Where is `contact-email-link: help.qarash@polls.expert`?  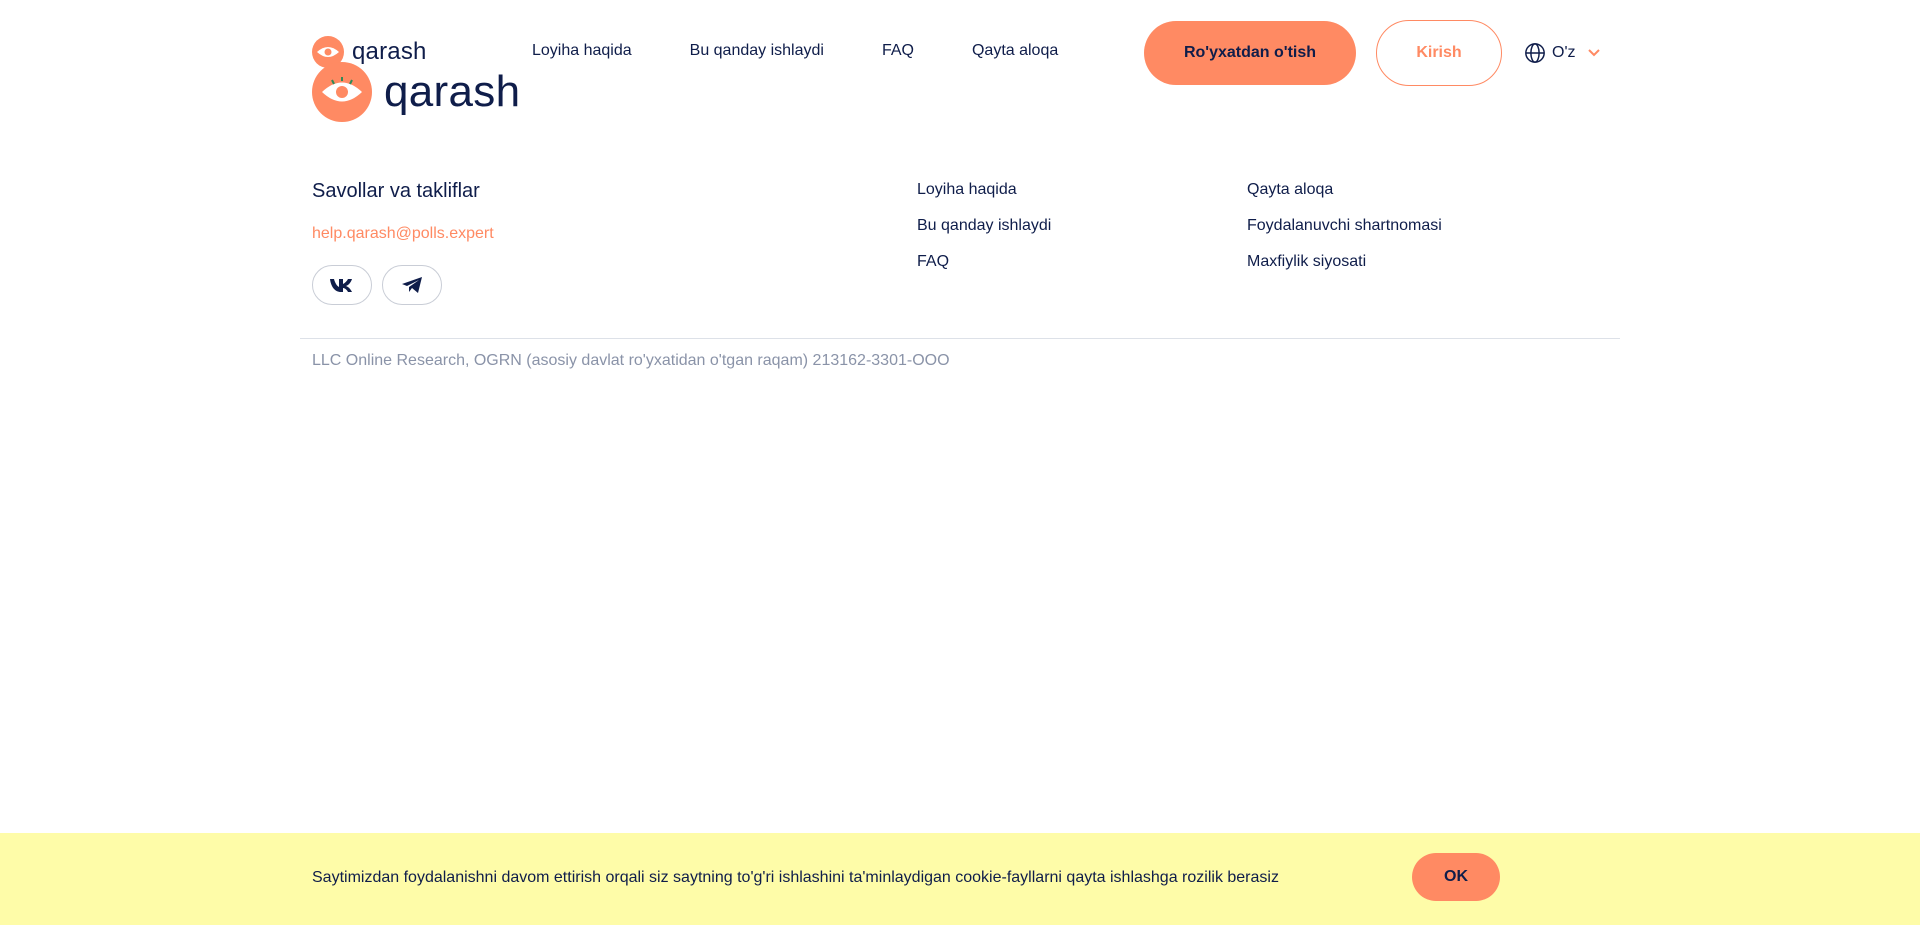
contact-email-link: help.qarash@polls.expert is located at coordinates (403, 234).